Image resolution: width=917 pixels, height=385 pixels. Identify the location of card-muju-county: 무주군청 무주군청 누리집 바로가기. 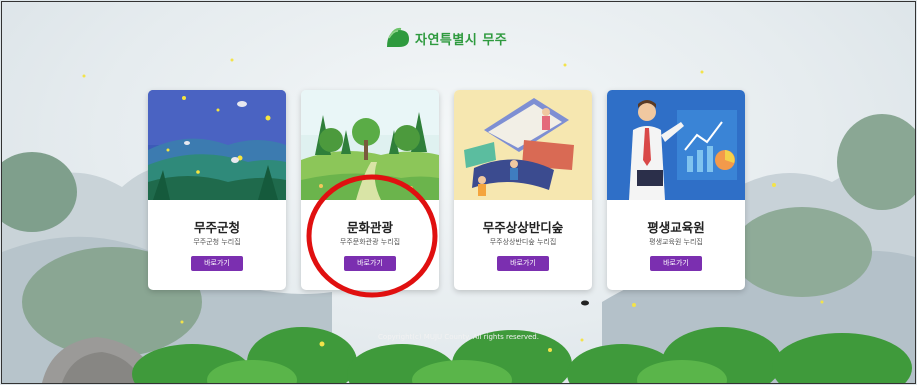
(217, 190).